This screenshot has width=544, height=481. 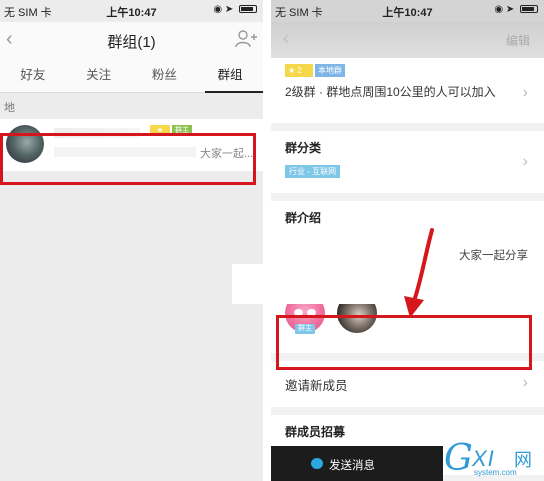 What do you see at coordinates (352, 466) in the screenshot?
I see `send-message-label: 发送消息` at bounding box center [352, 466].